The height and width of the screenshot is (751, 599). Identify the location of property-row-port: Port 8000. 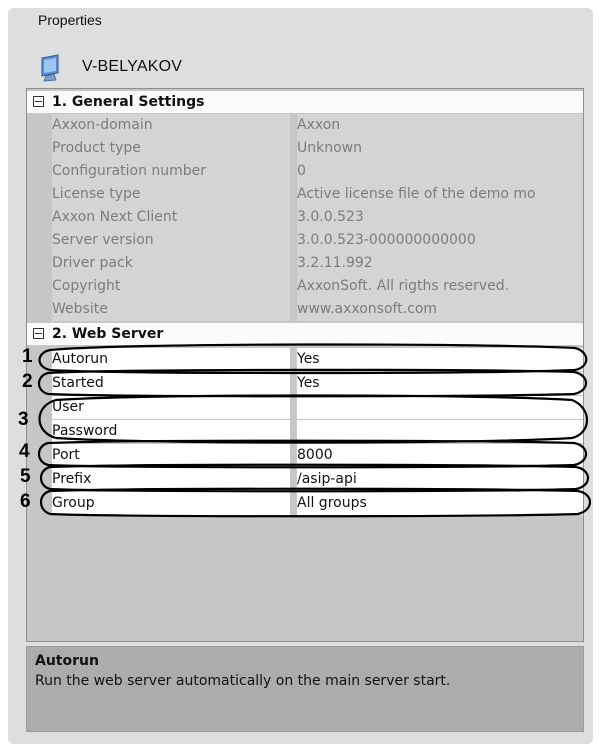
(305, 455).